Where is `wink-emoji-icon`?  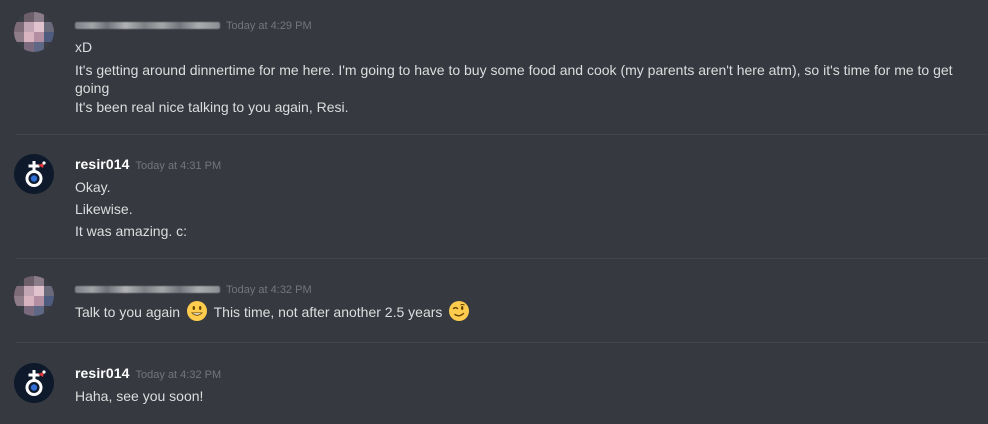
wink-emoji-icon is located at coordinates (459, 311).